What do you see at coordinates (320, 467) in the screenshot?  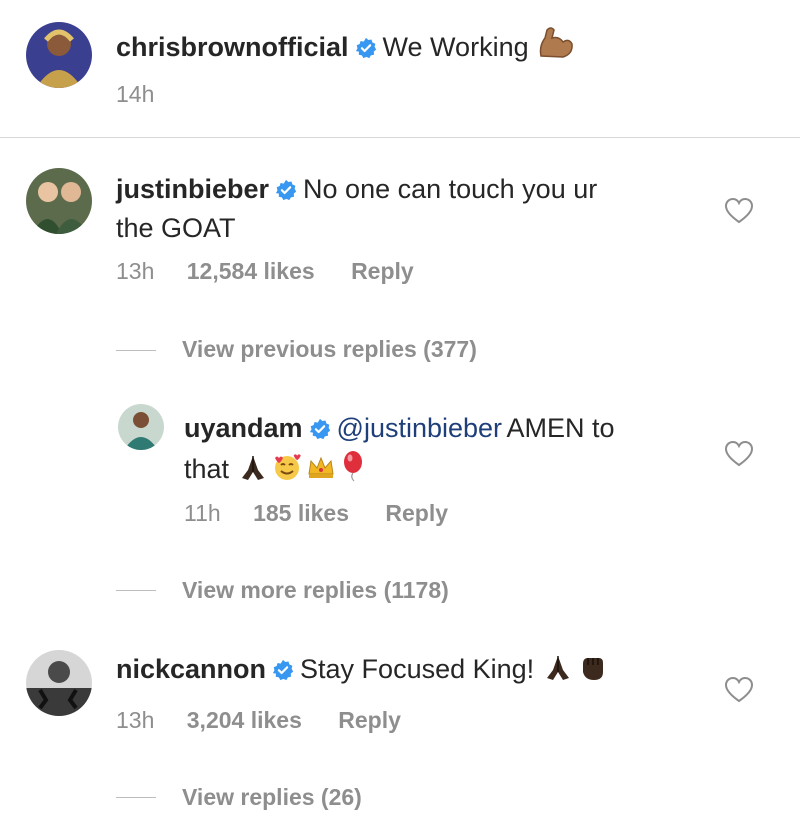 I see `crown-icon` at bounding box center [320, 467].